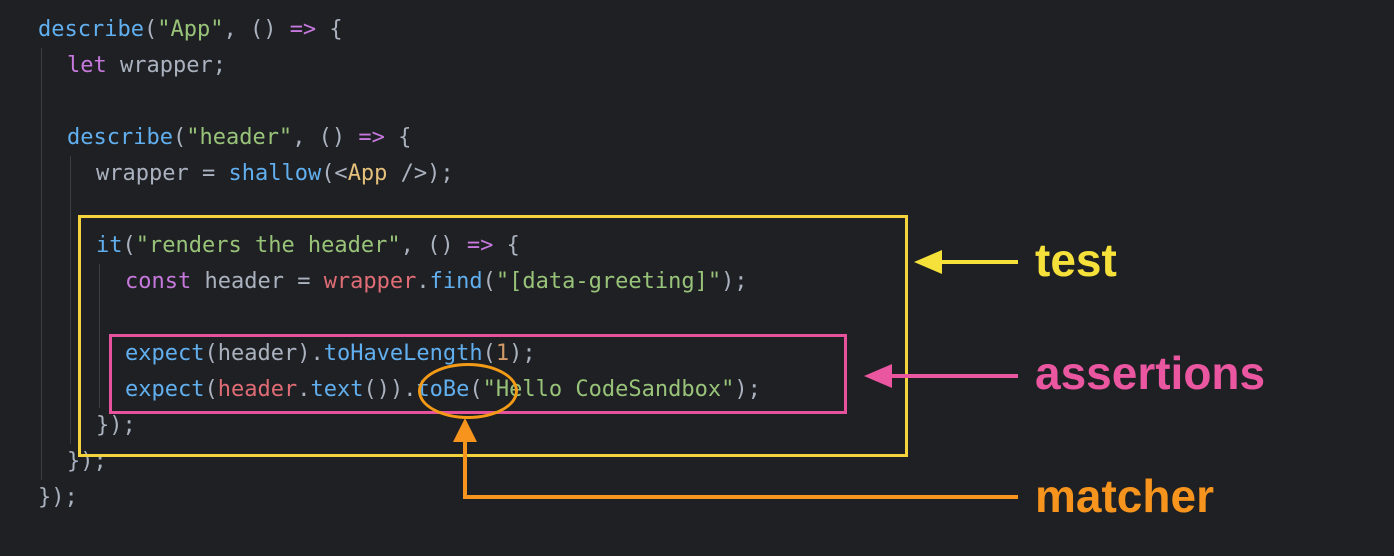 The height and width of the screenshot is (556, 1394). I want to click on test-label: test, so click(1076, 260).